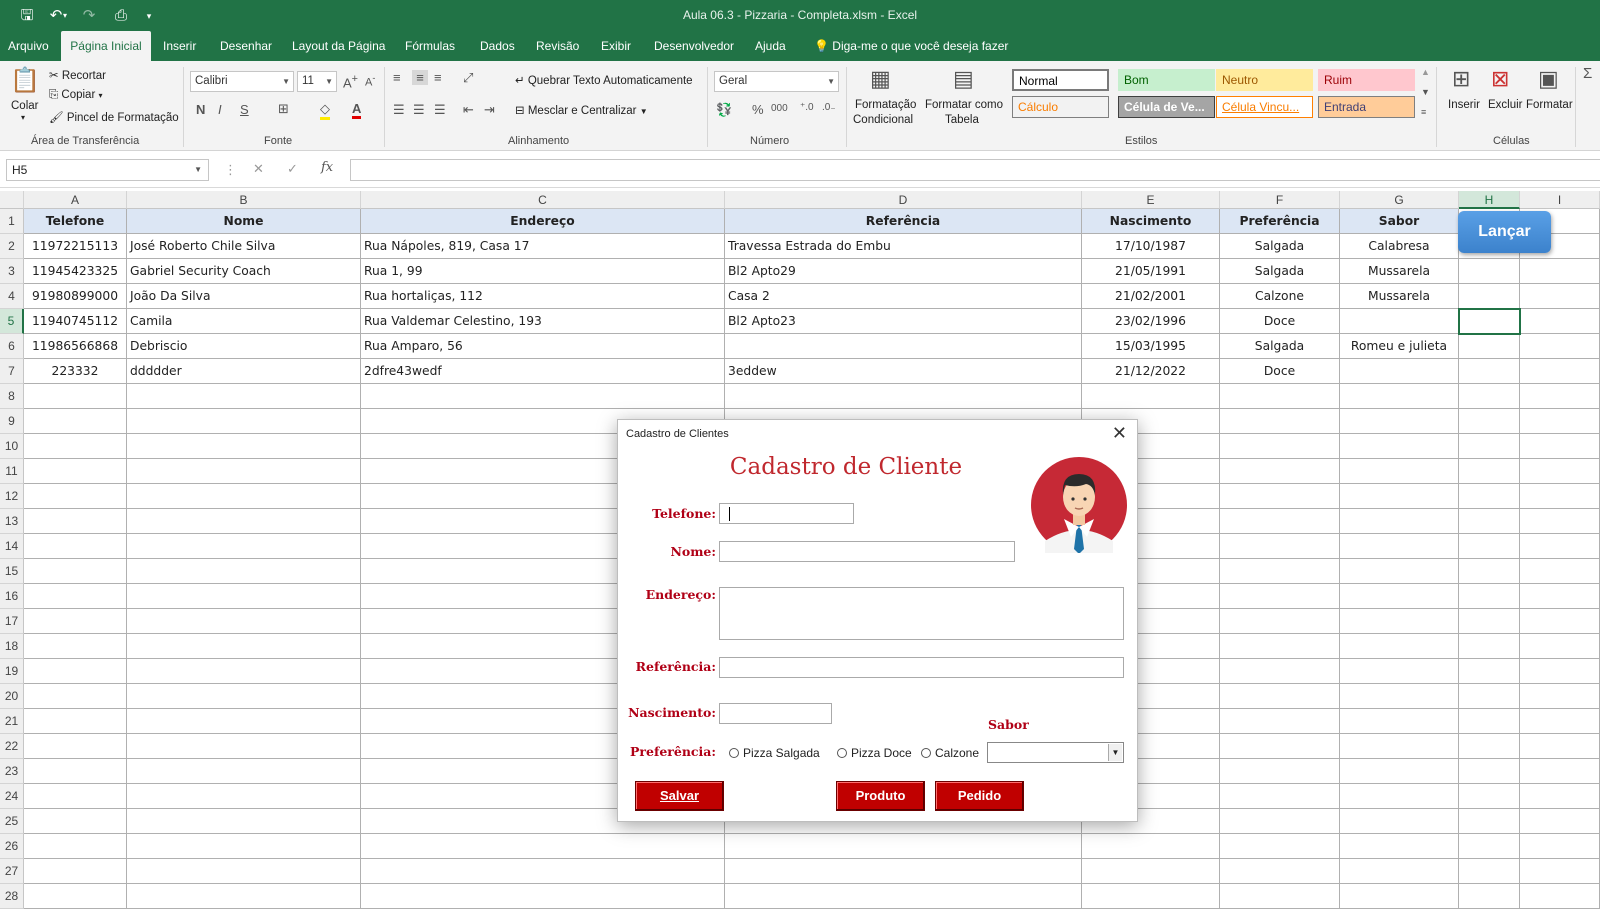 The height and width of the screenshot is (916, 1600). I want to click on radio-calzone: Calzone, so click(950, 753).